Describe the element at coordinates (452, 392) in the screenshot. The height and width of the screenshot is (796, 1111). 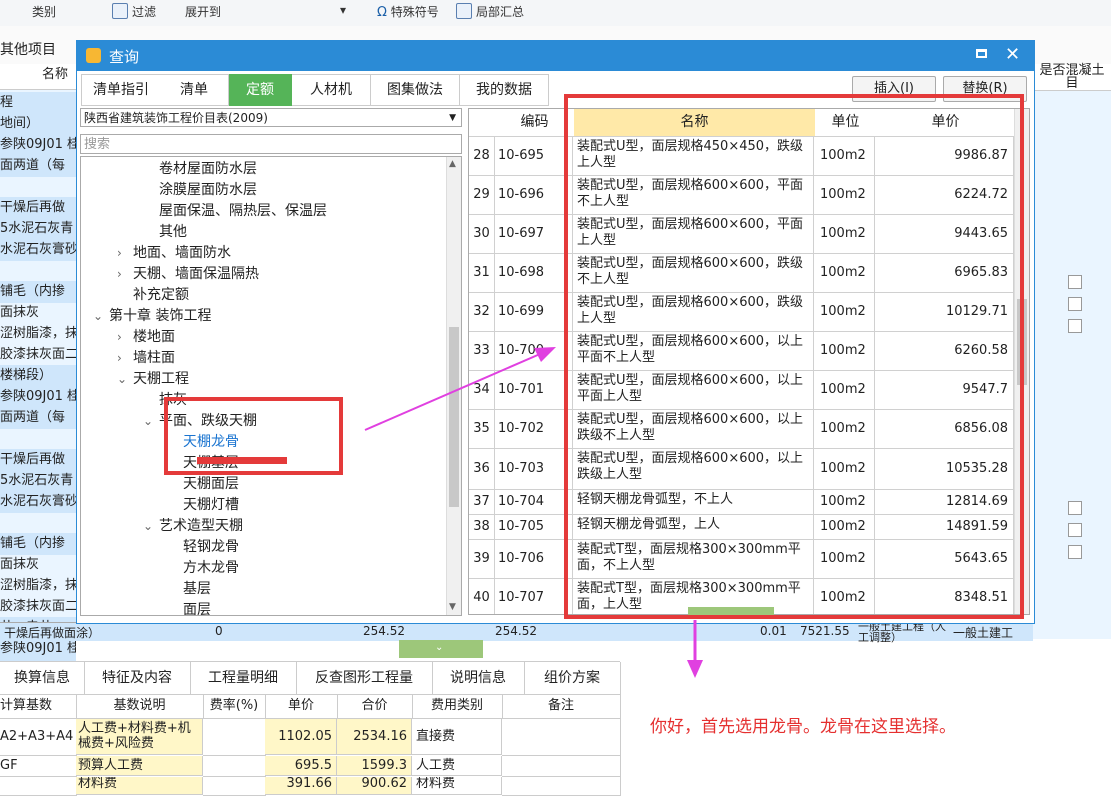
I see `arrow-line` at that location.